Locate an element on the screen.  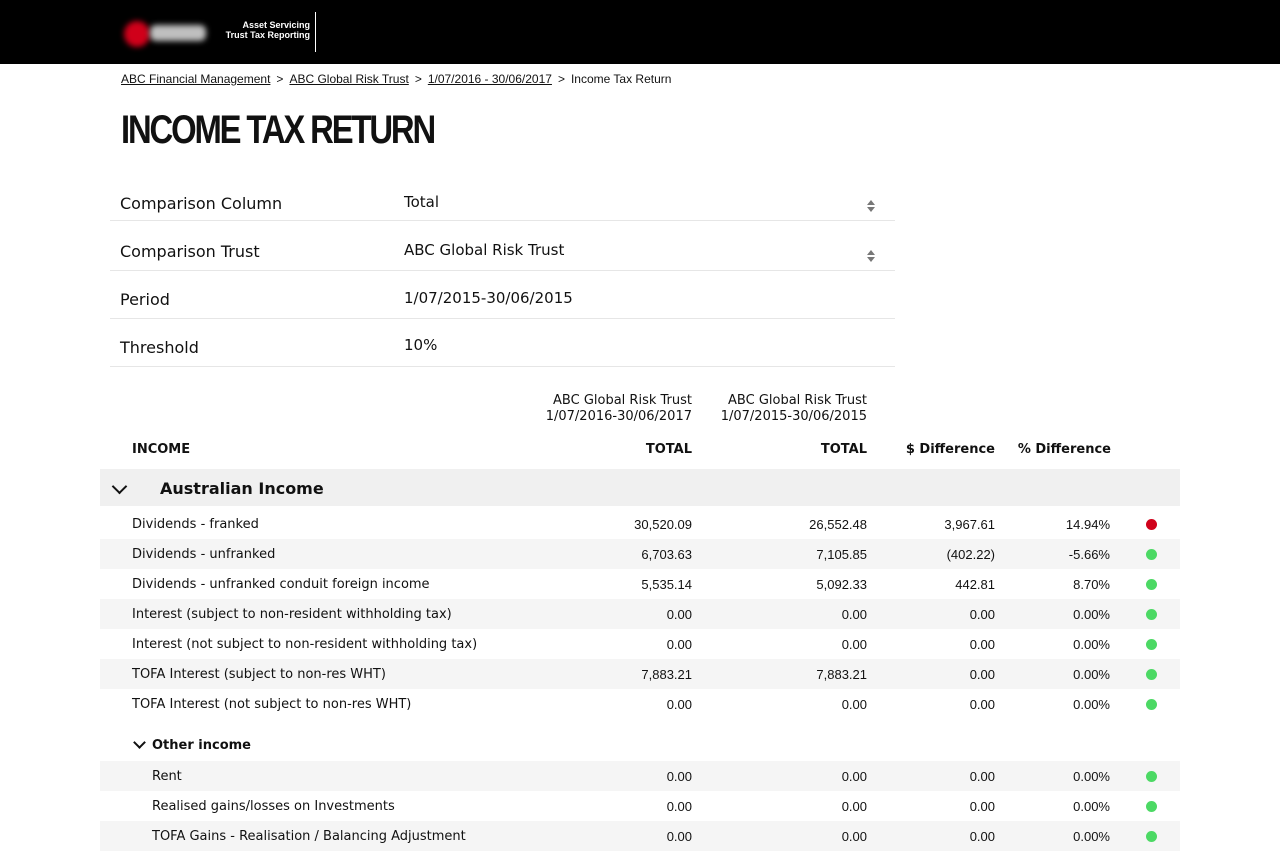
row-label: Realised gains/losses on Investments is located at coordinates (273, 806).